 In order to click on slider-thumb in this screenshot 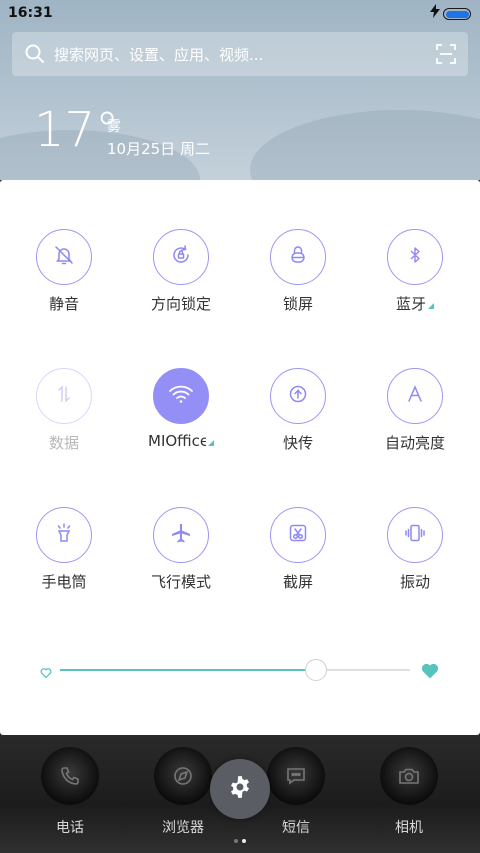, I will do `click(315, 670)`.